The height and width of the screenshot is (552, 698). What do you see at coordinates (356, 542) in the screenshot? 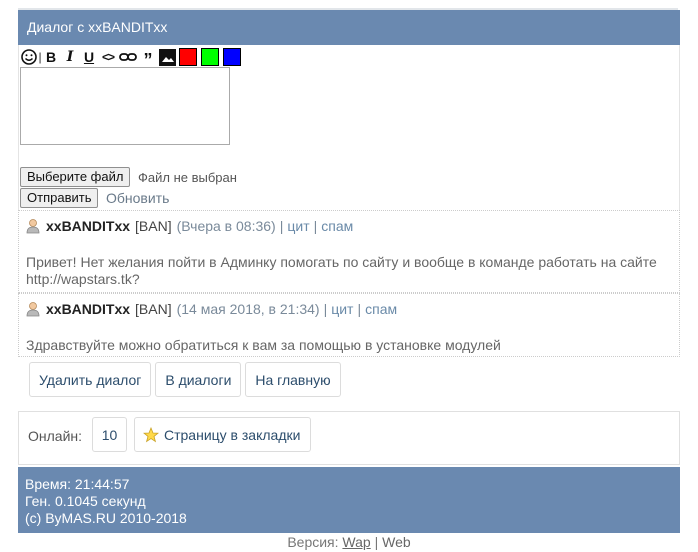
I see `wap-link: Wap` at bounding box center [356, 542].